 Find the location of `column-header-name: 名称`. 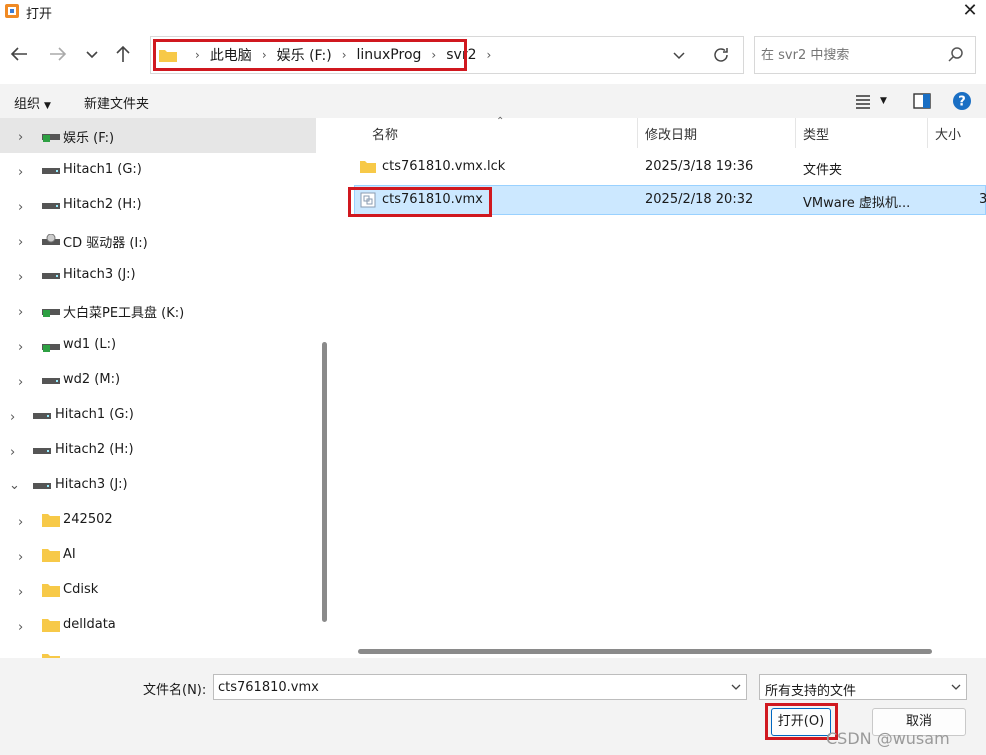

column-header-name: 名称 is located at coordinates (385, 133).